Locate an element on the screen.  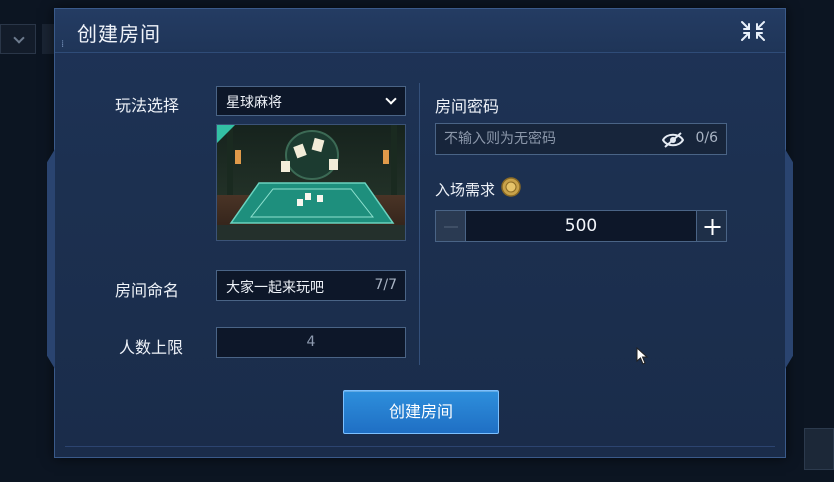
password-field: 0/6 is located at coordinates (581, 139).